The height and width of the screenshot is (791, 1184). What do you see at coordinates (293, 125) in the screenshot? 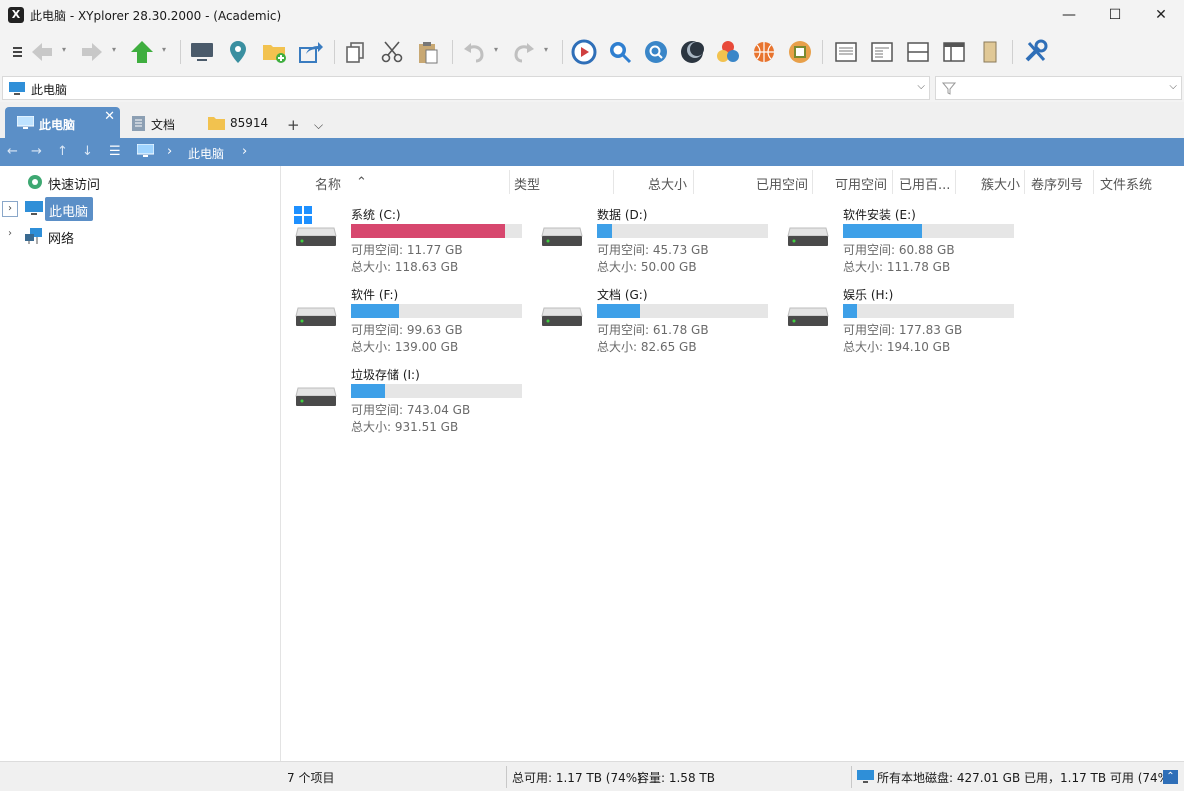
I see `add-tab-button: +` at bounding box center [293, 125].